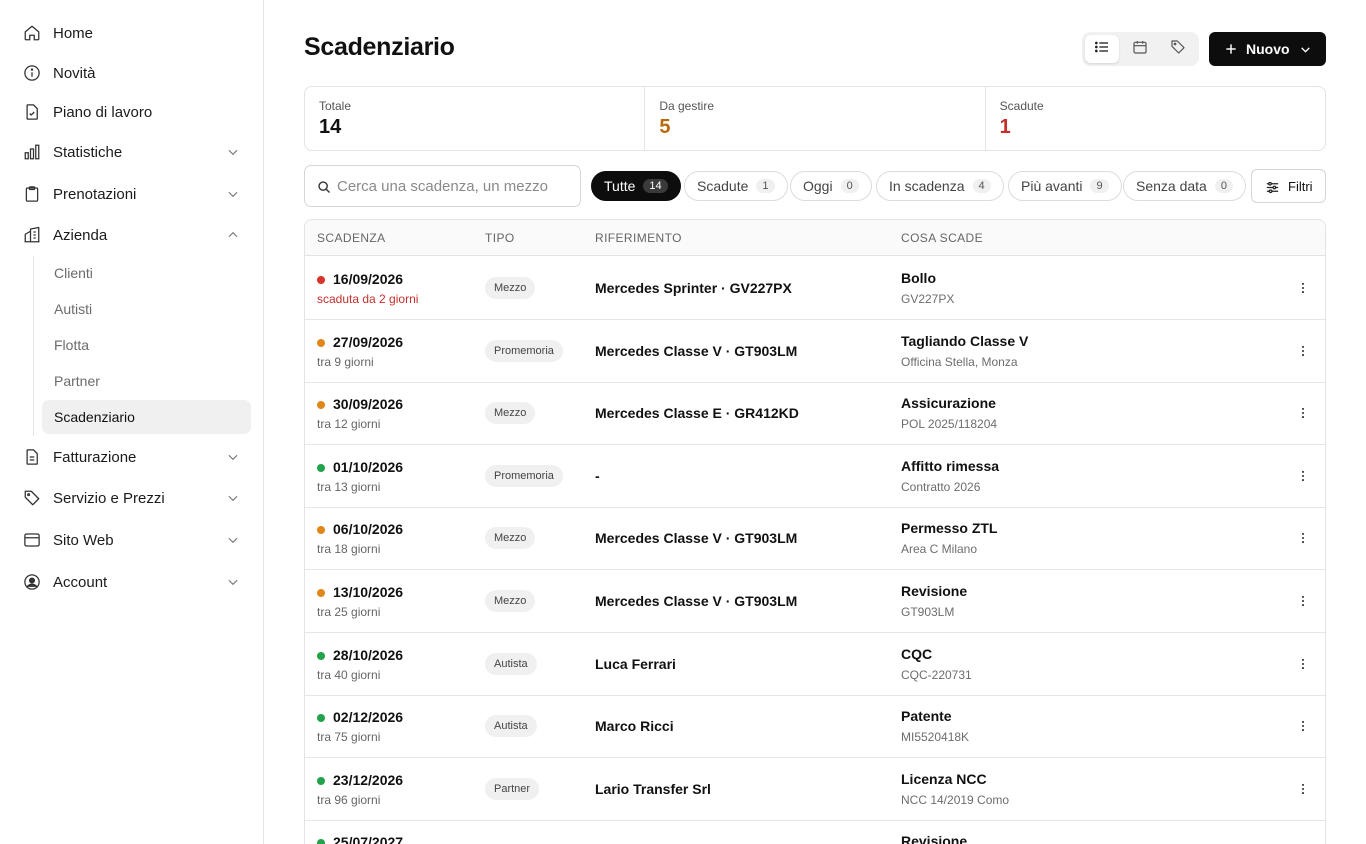 The height and width of the screenshot is (844, 1366). Describe the element at coordinates (965, 340) in the screenshot. I see `row-item: Tagliando Classe V` at that location.